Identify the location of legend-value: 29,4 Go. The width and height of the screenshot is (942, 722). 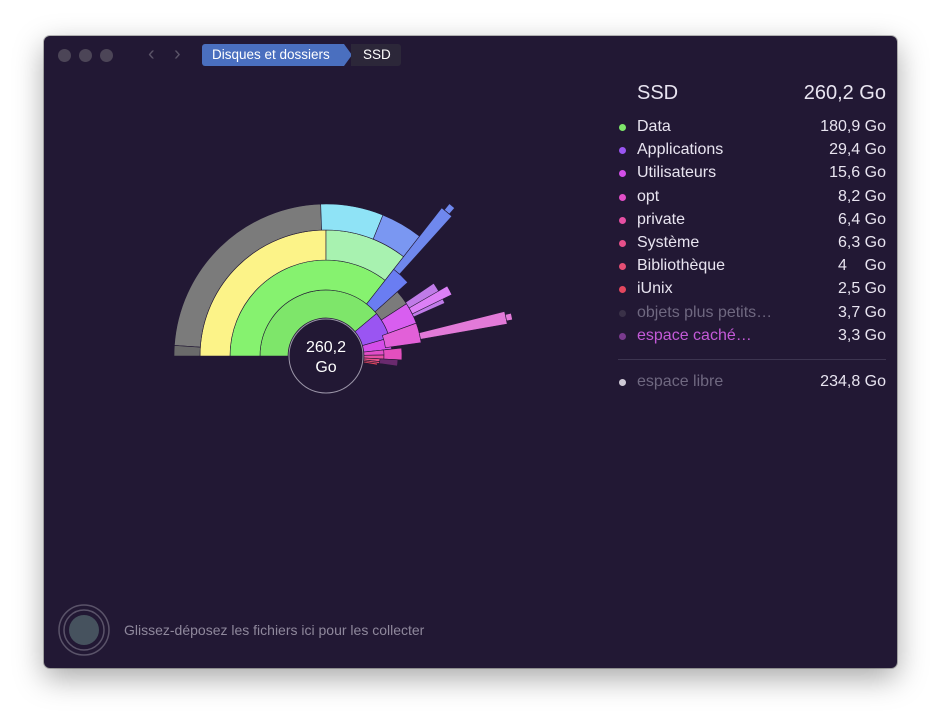
(857, 150).